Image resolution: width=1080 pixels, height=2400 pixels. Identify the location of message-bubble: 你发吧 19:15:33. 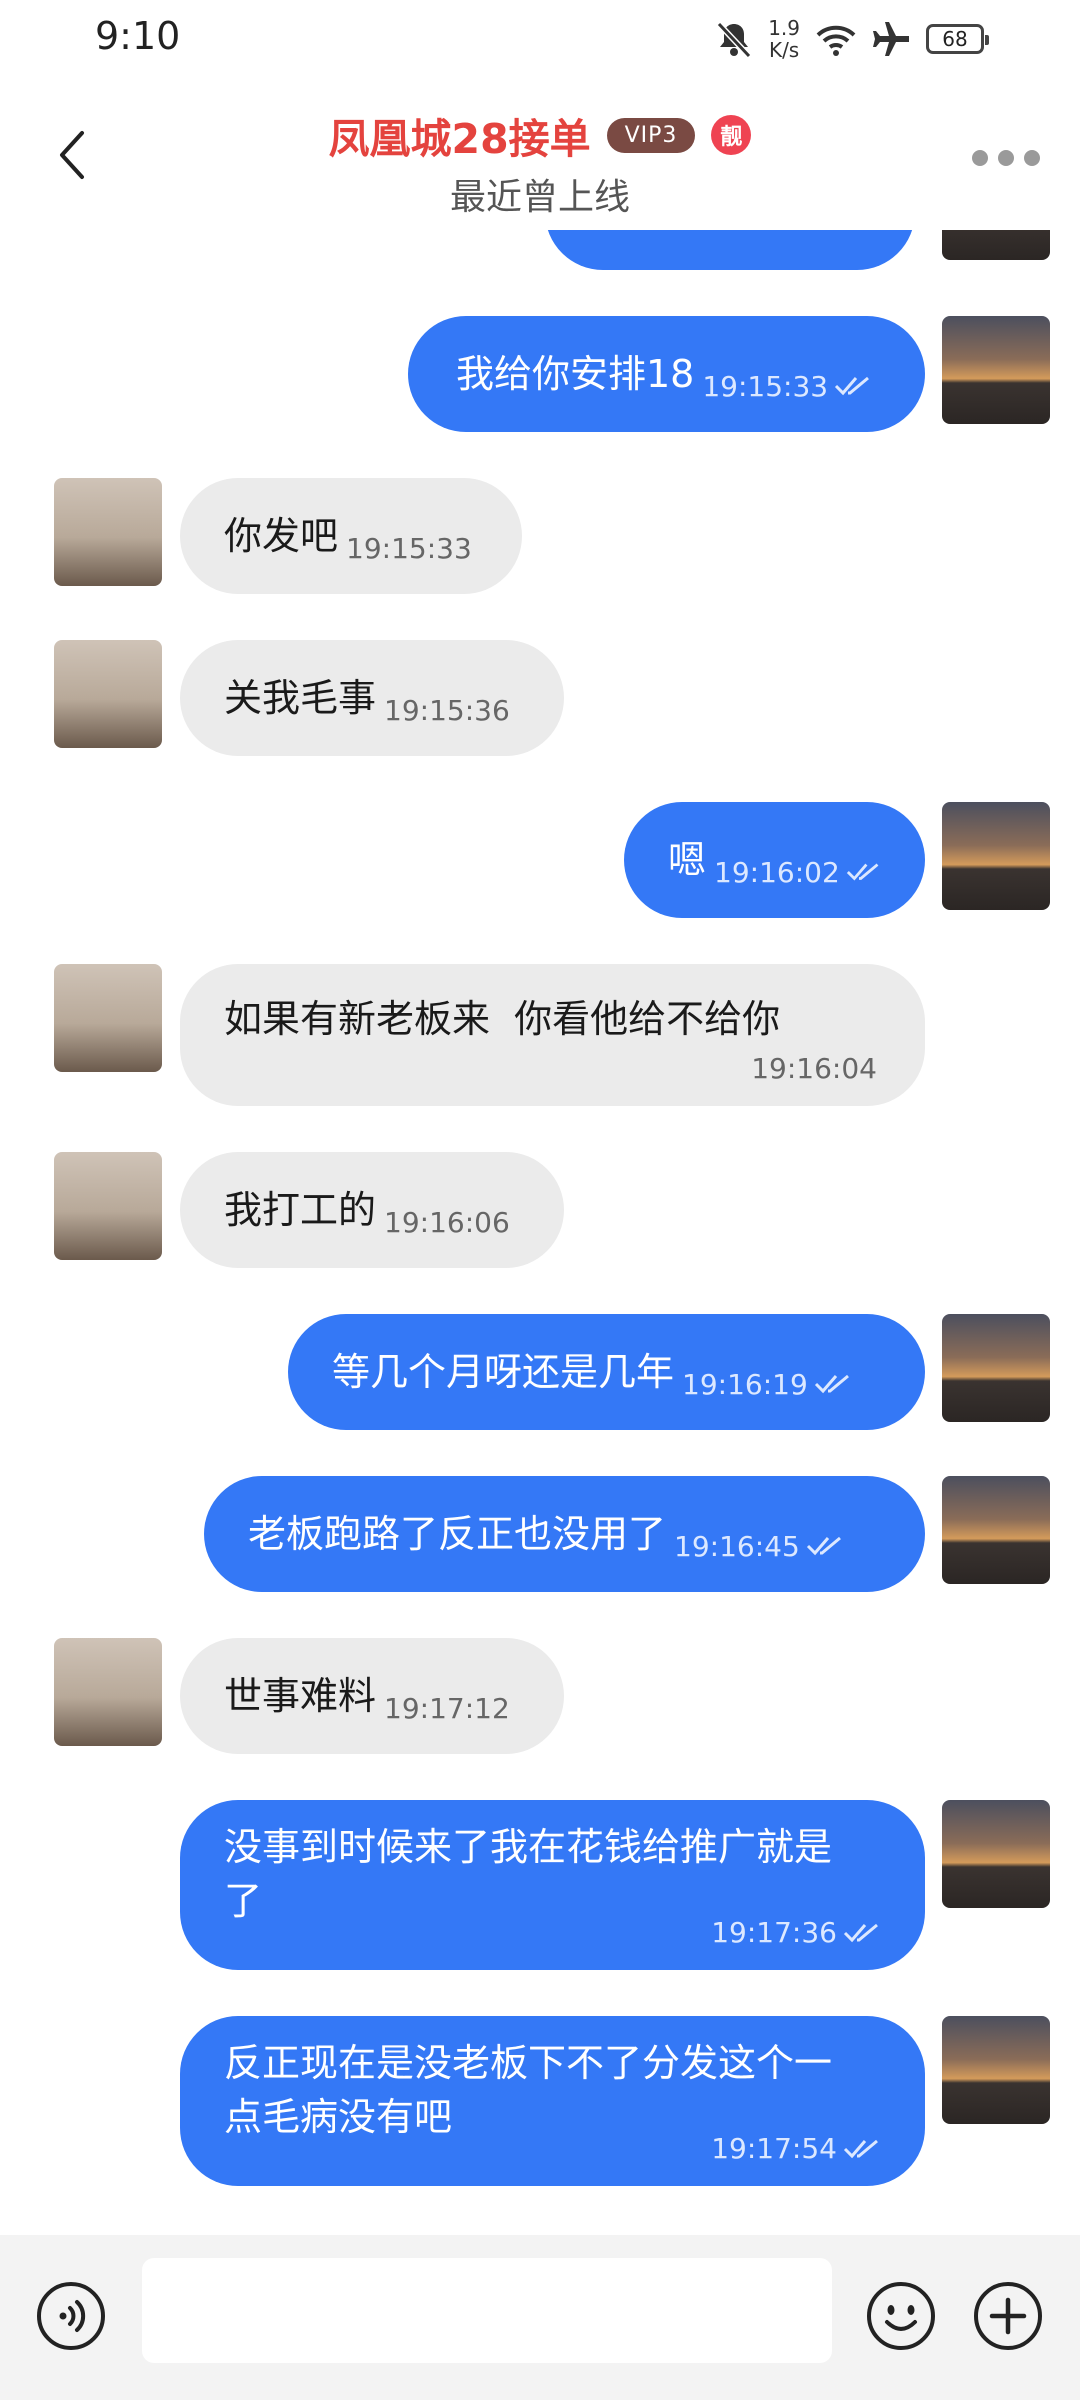
(351, 536).